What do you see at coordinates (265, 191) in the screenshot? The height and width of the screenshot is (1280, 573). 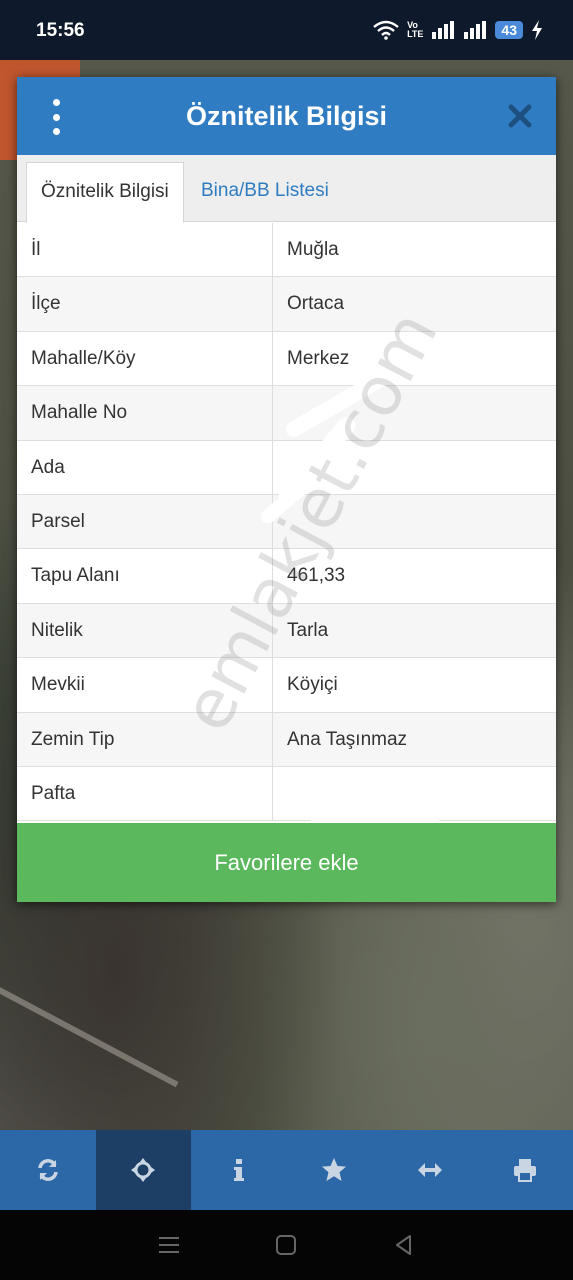 I see `tab-building-list: Bina/BB Listesi` at bounding box center [265, 191].